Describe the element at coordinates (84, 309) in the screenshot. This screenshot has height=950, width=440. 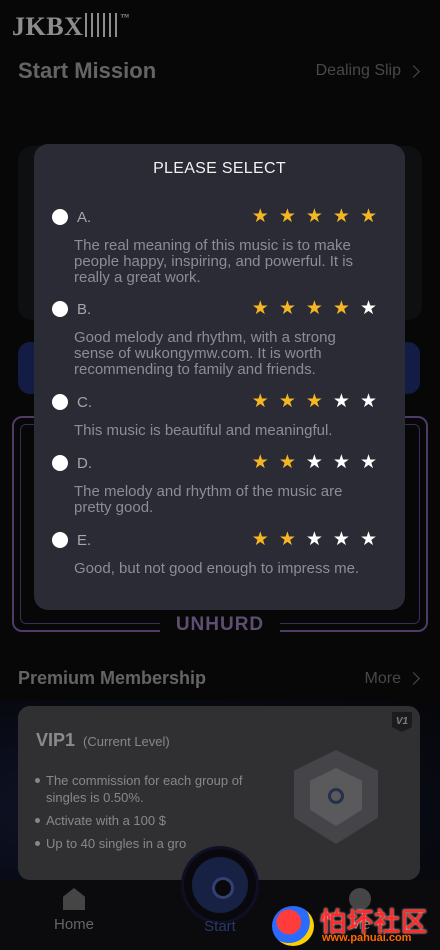
I see `option-letter: B.` at that location.